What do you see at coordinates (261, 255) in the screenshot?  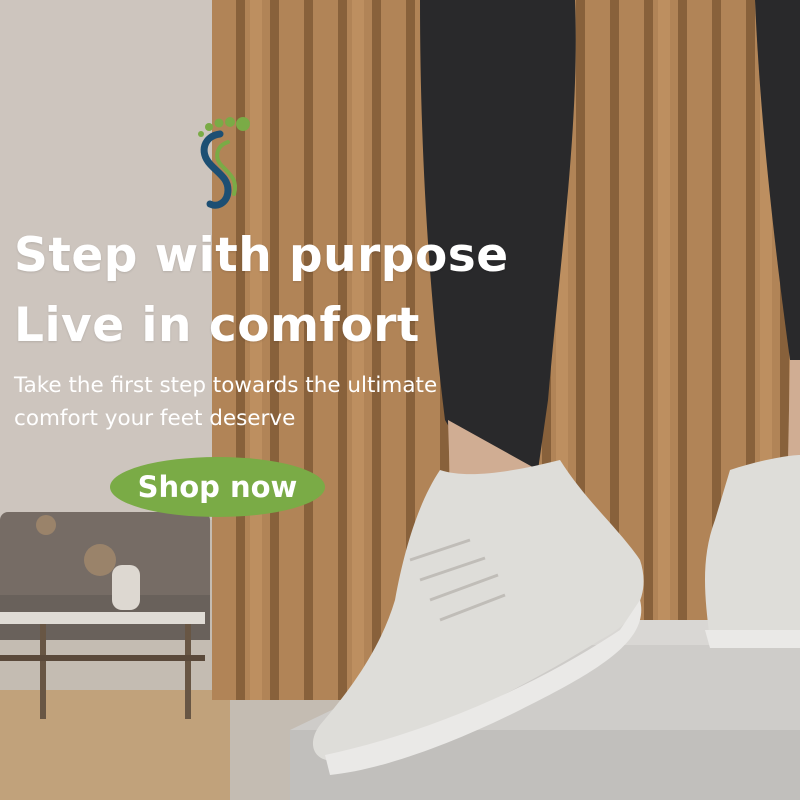 I see `headline-line-1: Step with purpose` at bounding box center [261, 255].